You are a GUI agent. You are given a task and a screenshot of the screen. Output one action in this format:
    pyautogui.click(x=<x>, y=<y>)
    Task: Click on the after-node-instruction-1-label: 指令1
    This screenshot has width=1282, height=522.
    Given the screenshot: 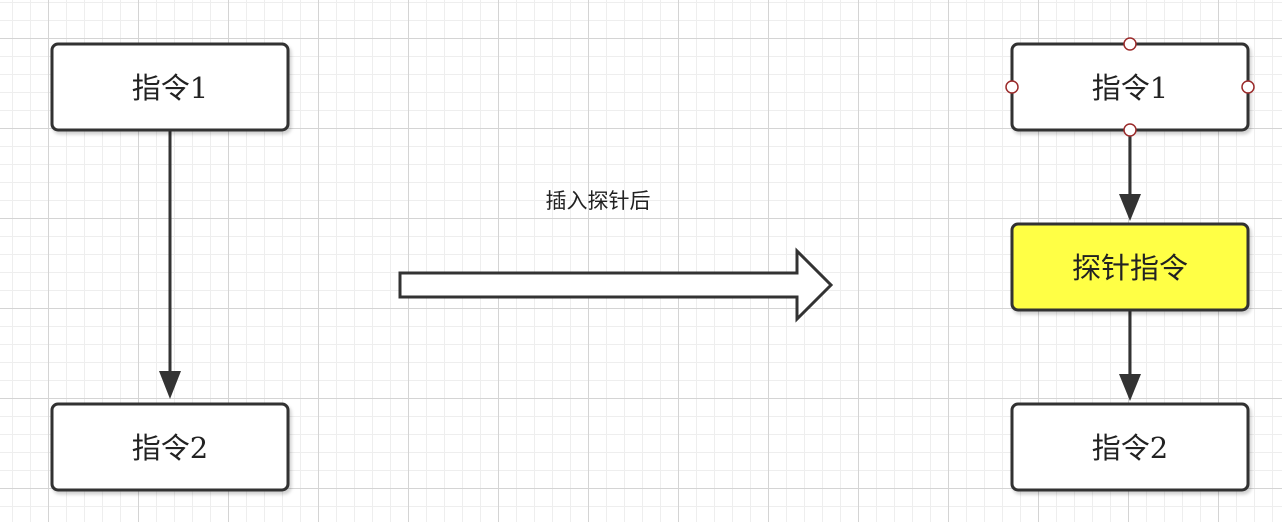 What is the action you would take?
    pyautogui.click(x=1130, y=88)
    